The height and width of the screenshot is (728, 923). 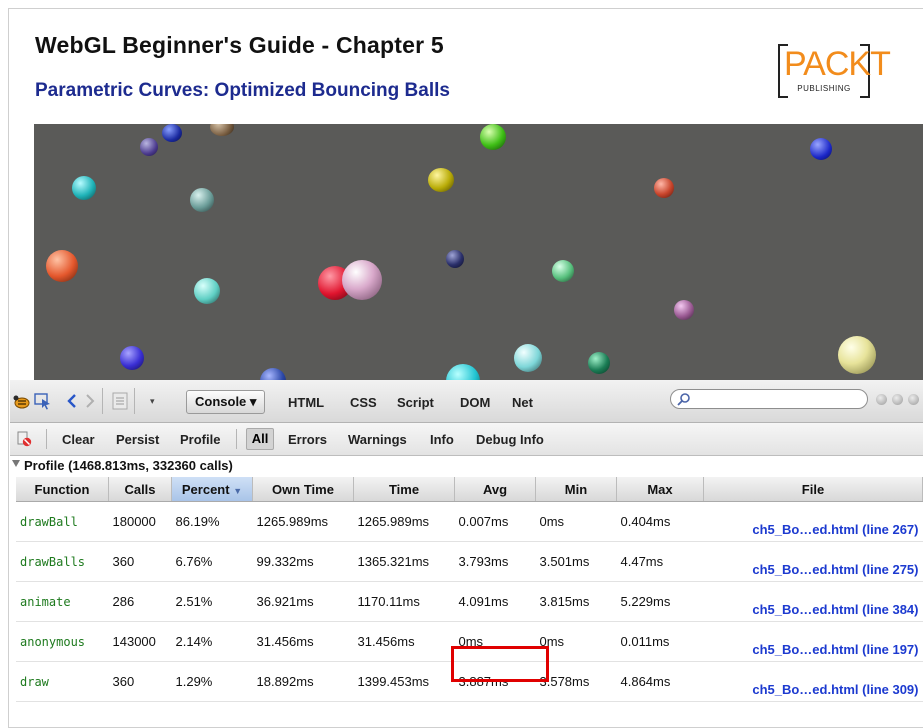 I want to click on firebug-main-toolbar: ▾ Console ▾ HTML CSS Script DOM Net, so click(x=466, y=401).